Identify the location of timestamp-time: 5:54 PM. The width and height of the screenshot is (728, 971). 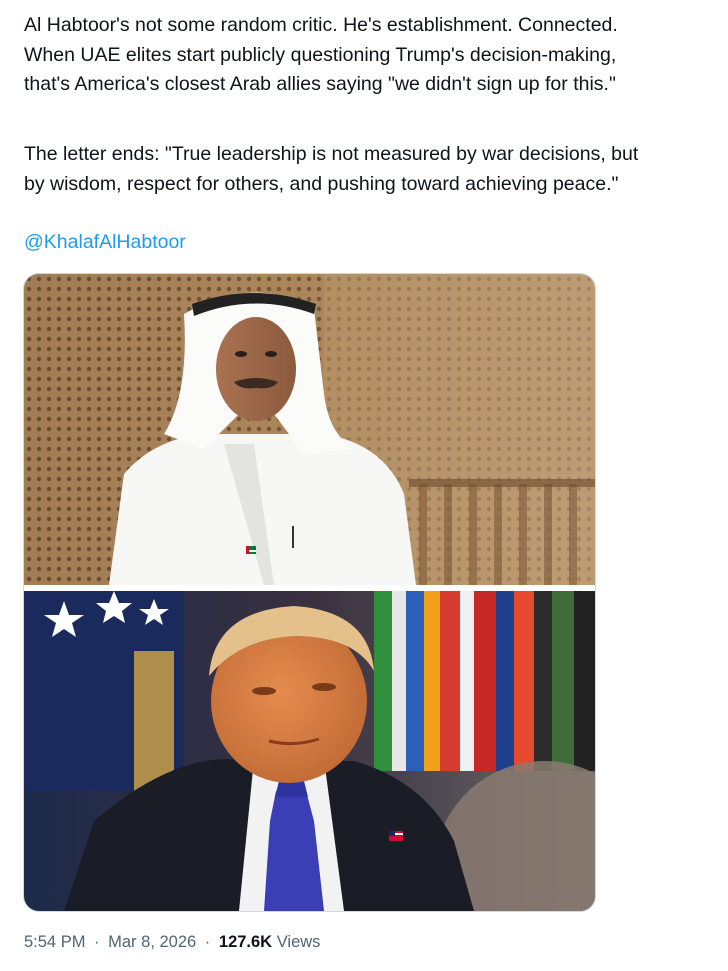
(54, 942).